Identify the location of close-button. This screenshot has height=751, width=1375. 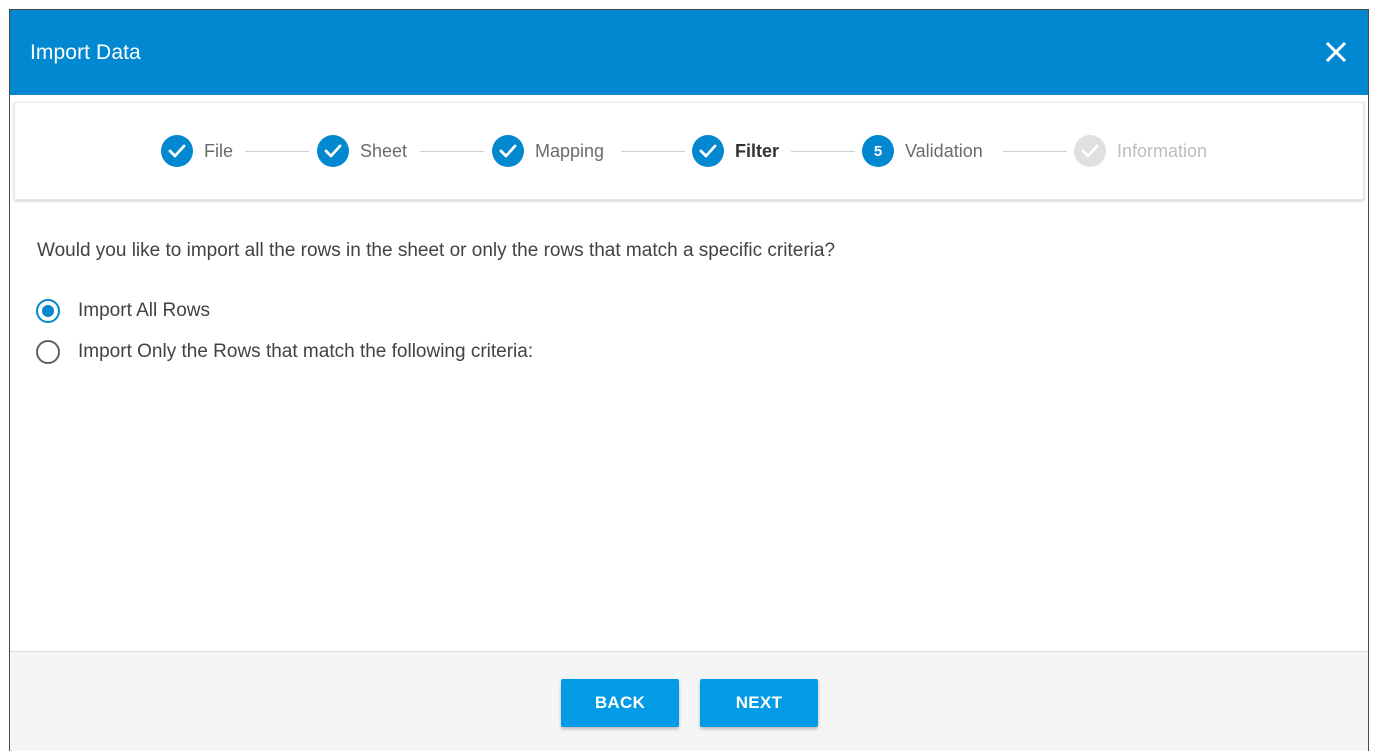
(1336, 52).